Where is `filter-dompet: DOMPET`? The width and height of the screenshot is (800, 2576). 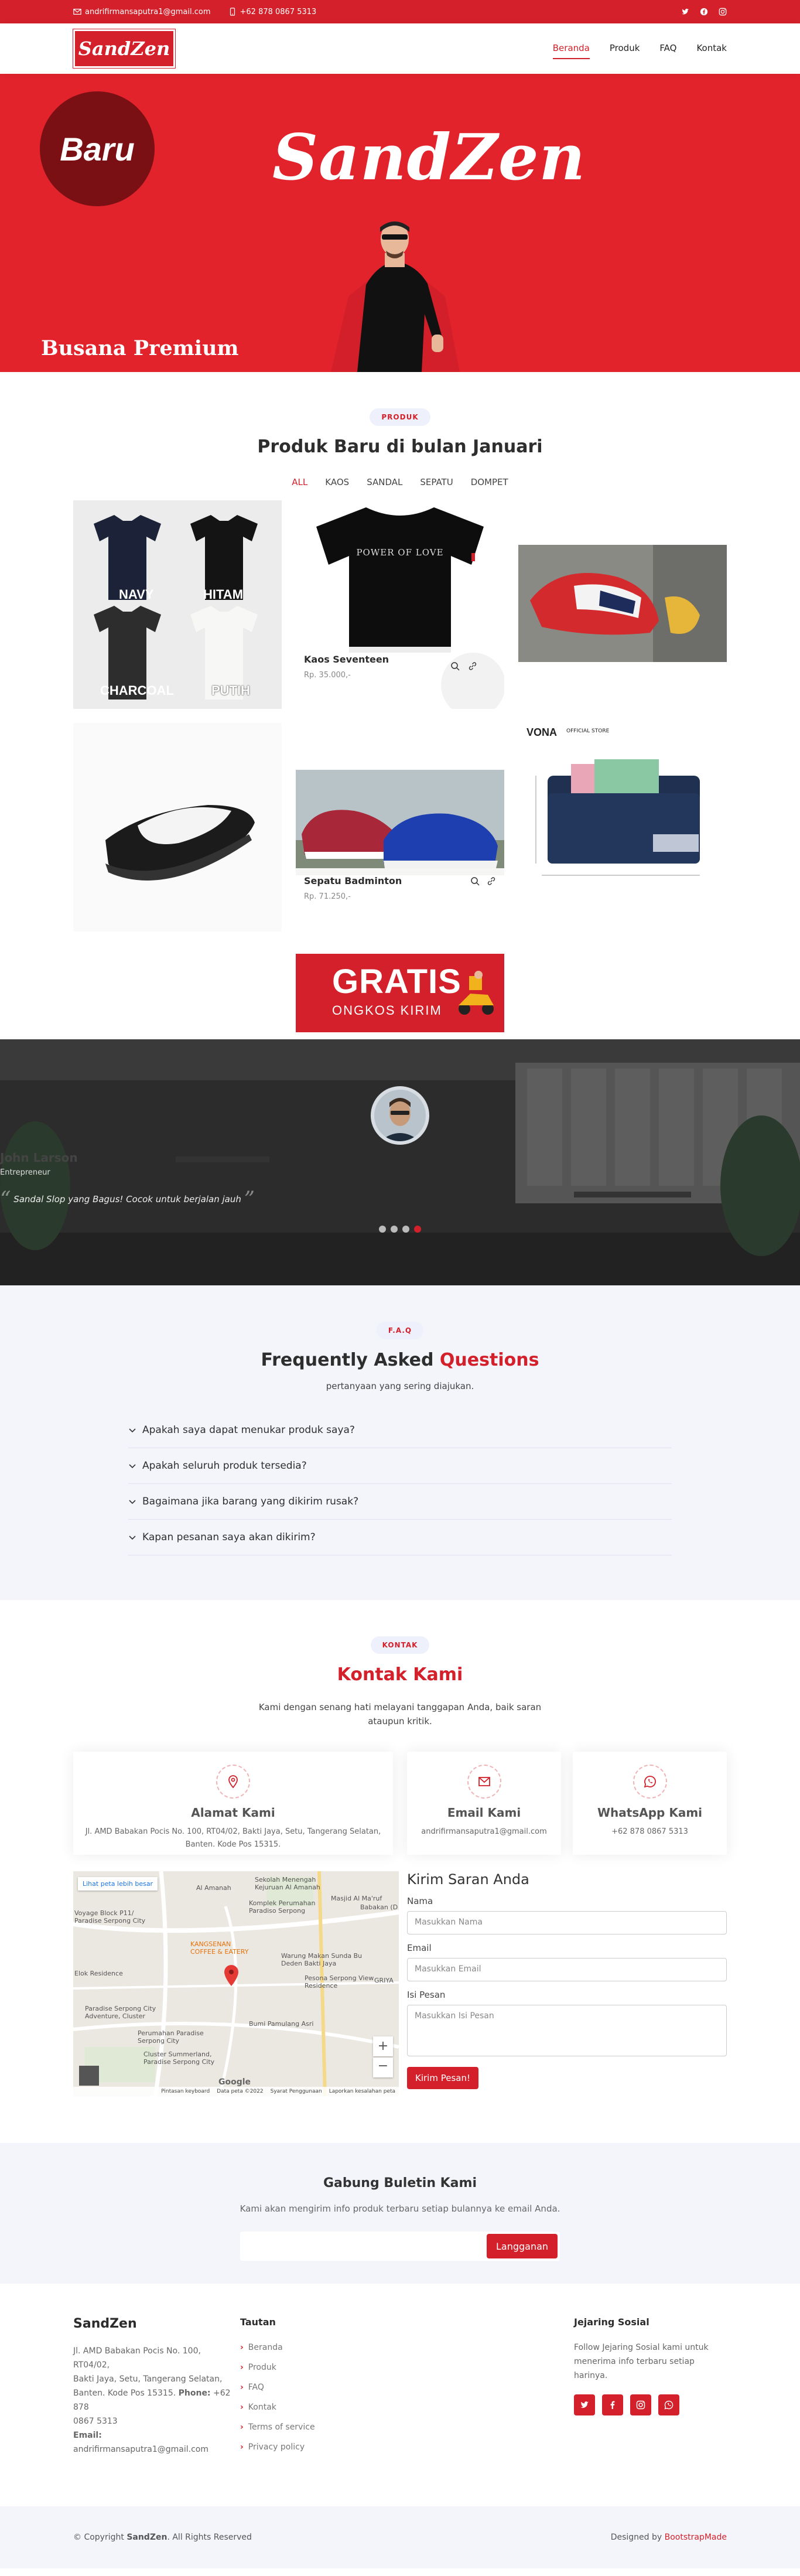
filter-dompet: DOMPET is located at coordinates (489, 482).